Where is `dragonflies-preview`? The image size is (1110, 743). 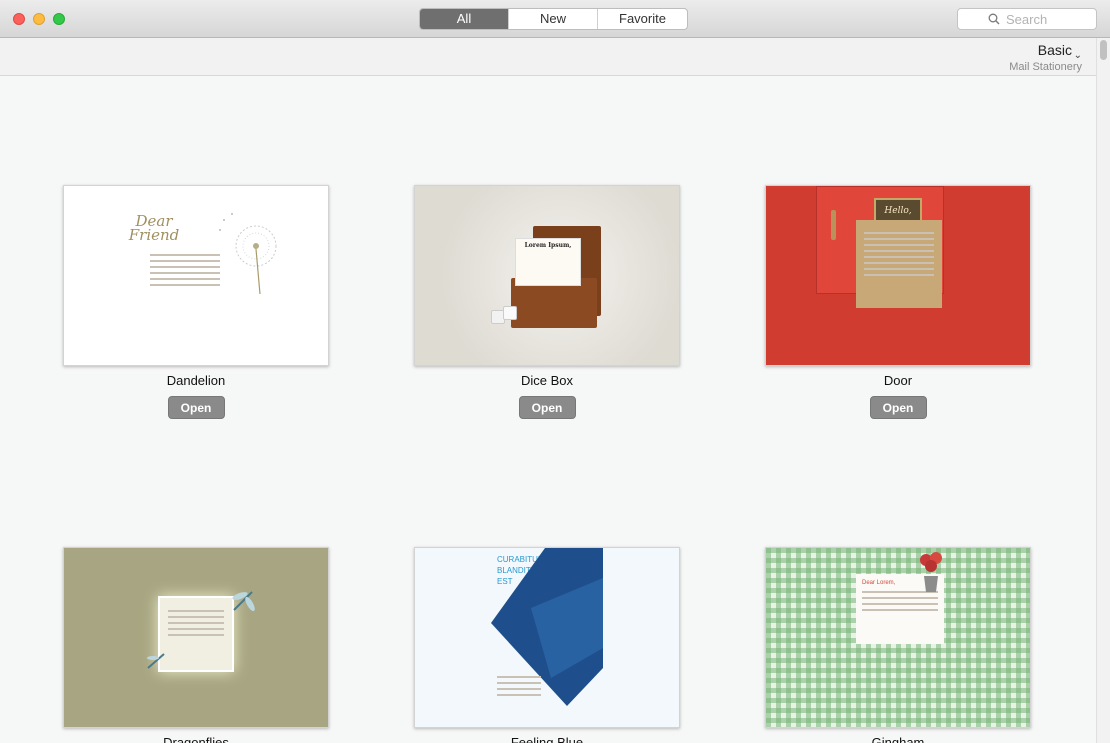
dragonflies-preview is located at coordinates (196, 637).